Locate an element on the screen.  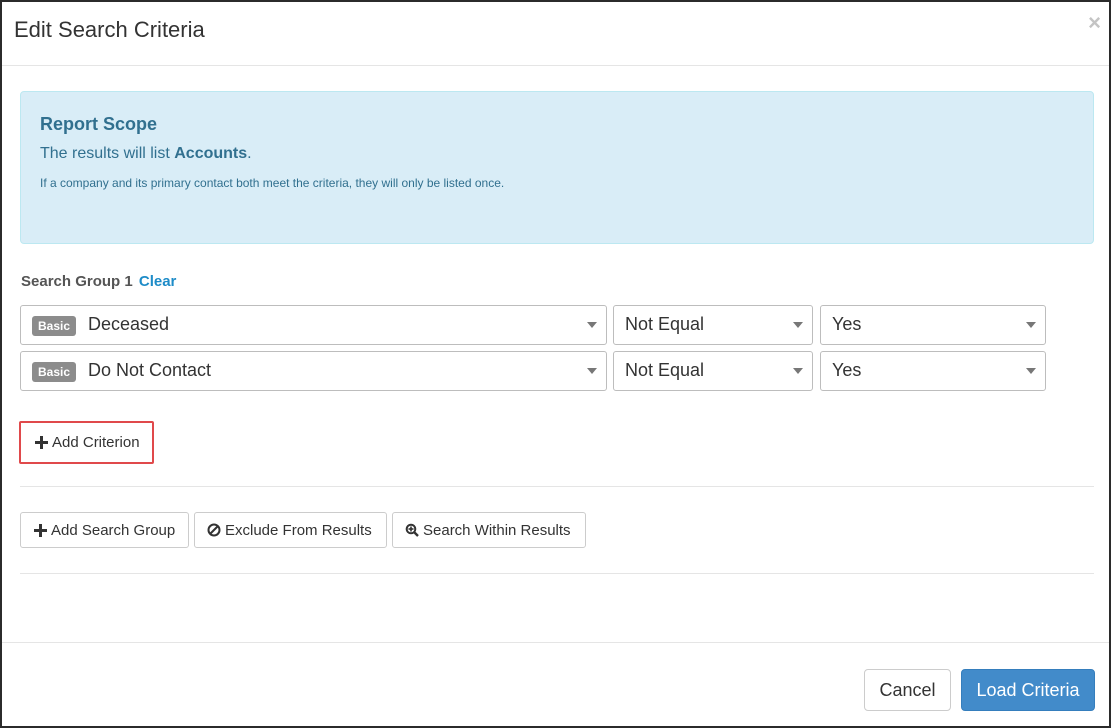
exclude-from-results-button: Exclude From Results is located at coordinates (290, 530).